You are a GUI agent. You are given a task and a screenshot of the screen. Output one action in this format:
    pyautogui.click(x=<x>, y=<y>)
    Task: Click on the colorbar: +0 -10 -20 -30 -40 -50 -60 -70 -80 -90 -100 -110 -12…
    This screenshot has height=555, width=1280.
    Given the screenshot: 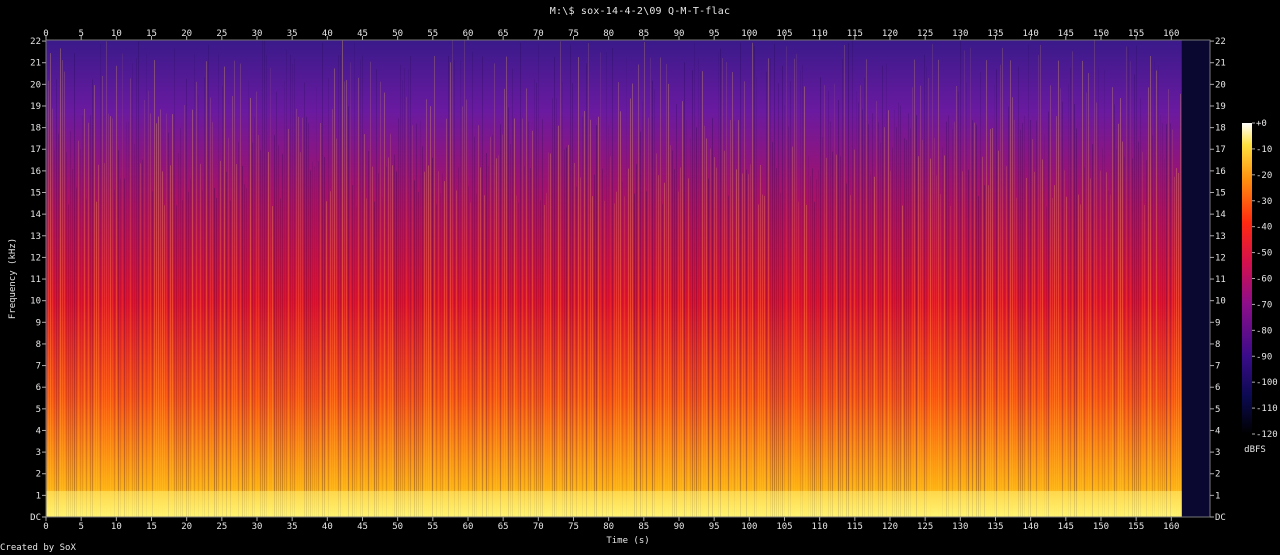 What is the action you would take?
    pyautogui.click(x=1260, y=287)
    